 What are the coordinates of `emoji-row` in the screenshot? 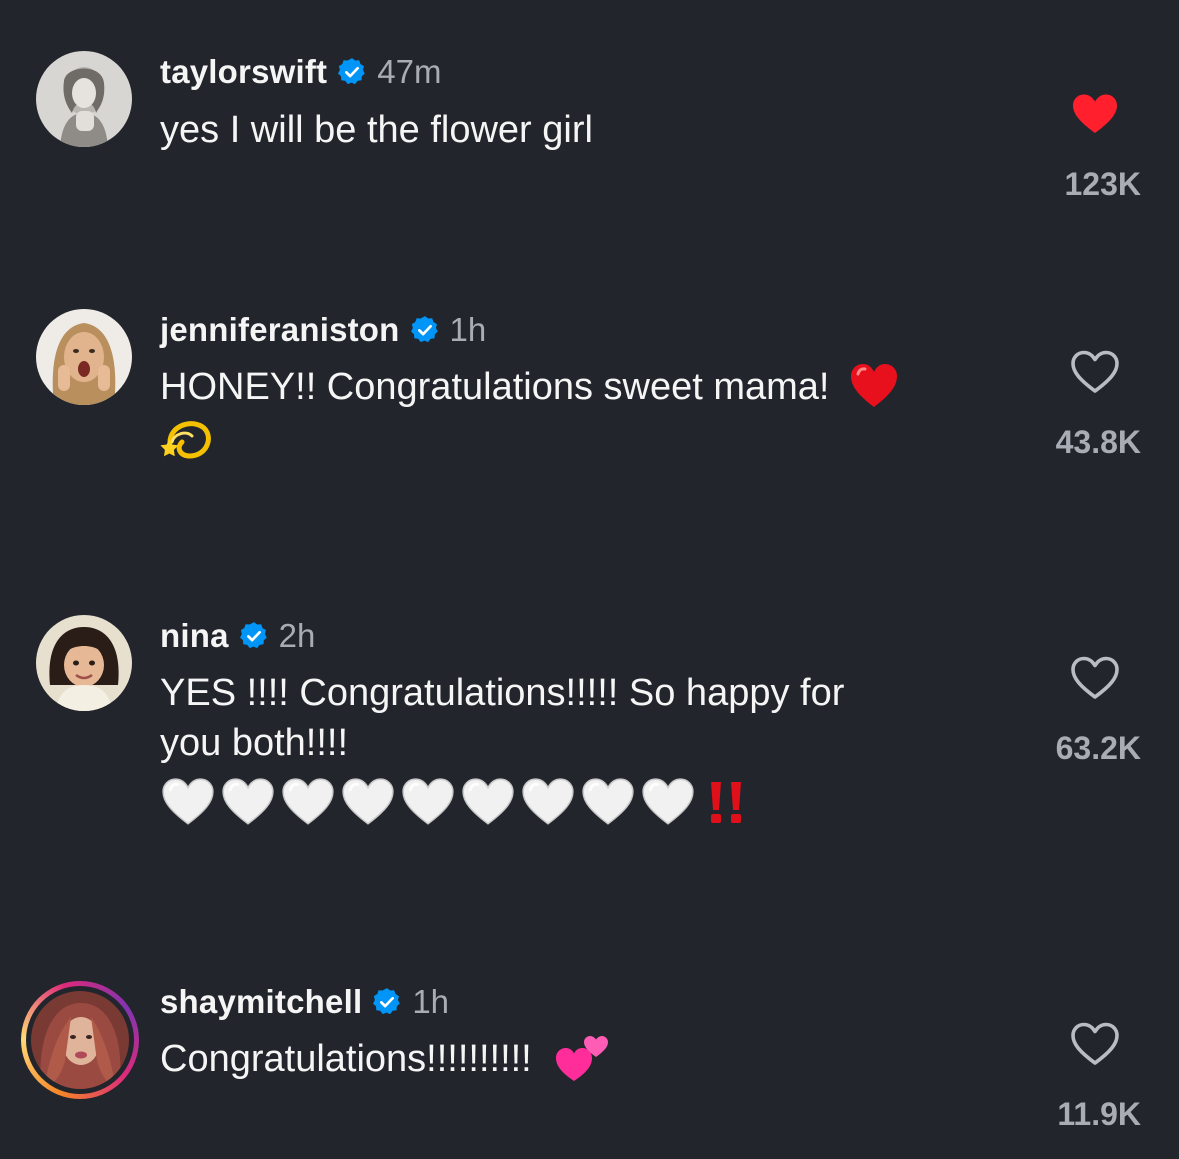 It's located at (575, 802).